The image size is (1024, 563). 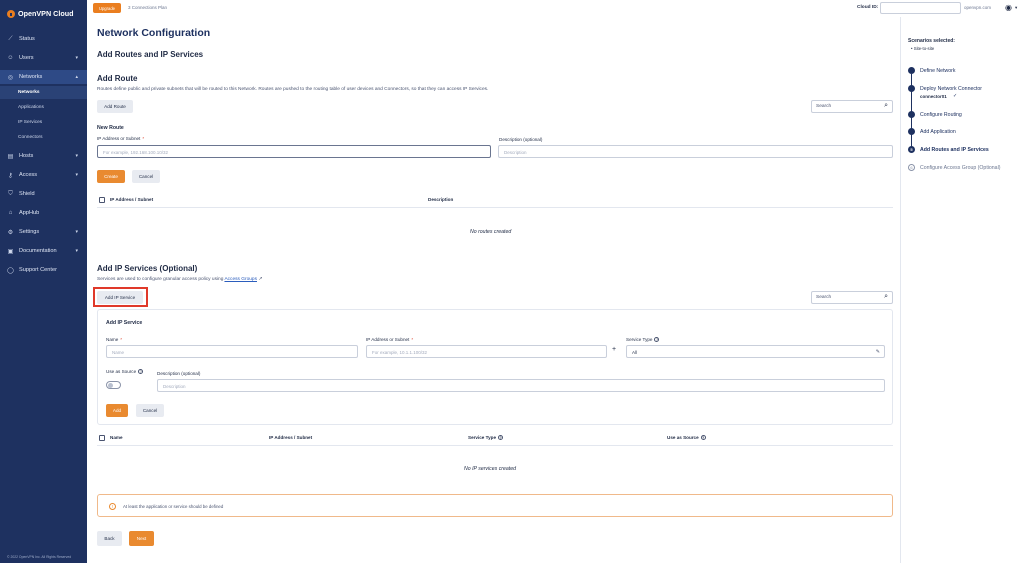 I want to click on sidebar-item-shield: ⛉ Shield, so click(x=43, y=194).